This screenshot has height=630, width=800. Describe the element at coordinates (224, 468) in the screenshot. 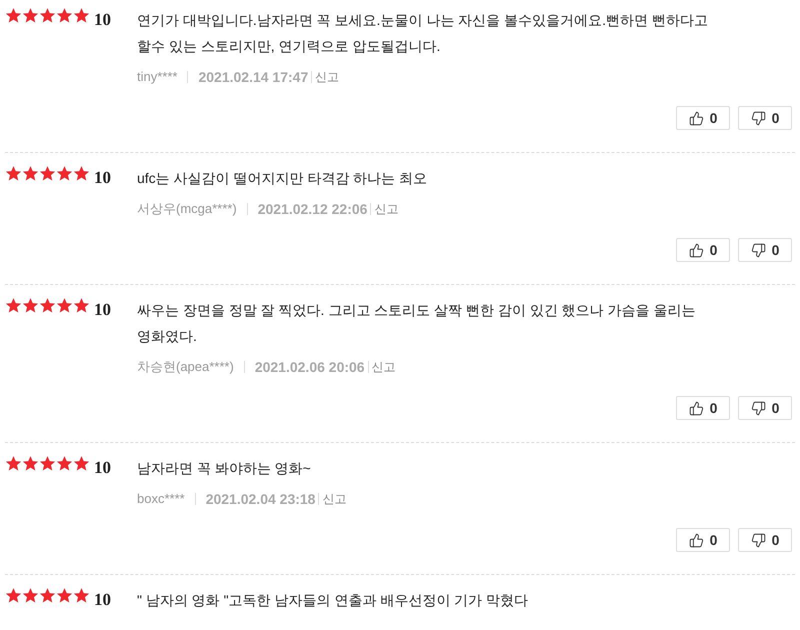

I see `review-text: 남자라면 꼭 봐야하는 영화~` at that location.